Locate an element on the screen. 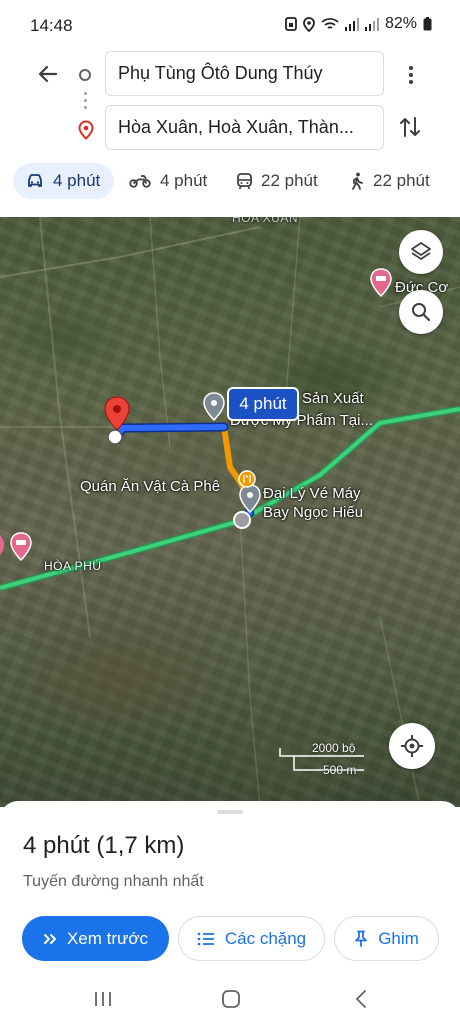  mode-car: 4 phút is located at coordinates (63, 181).